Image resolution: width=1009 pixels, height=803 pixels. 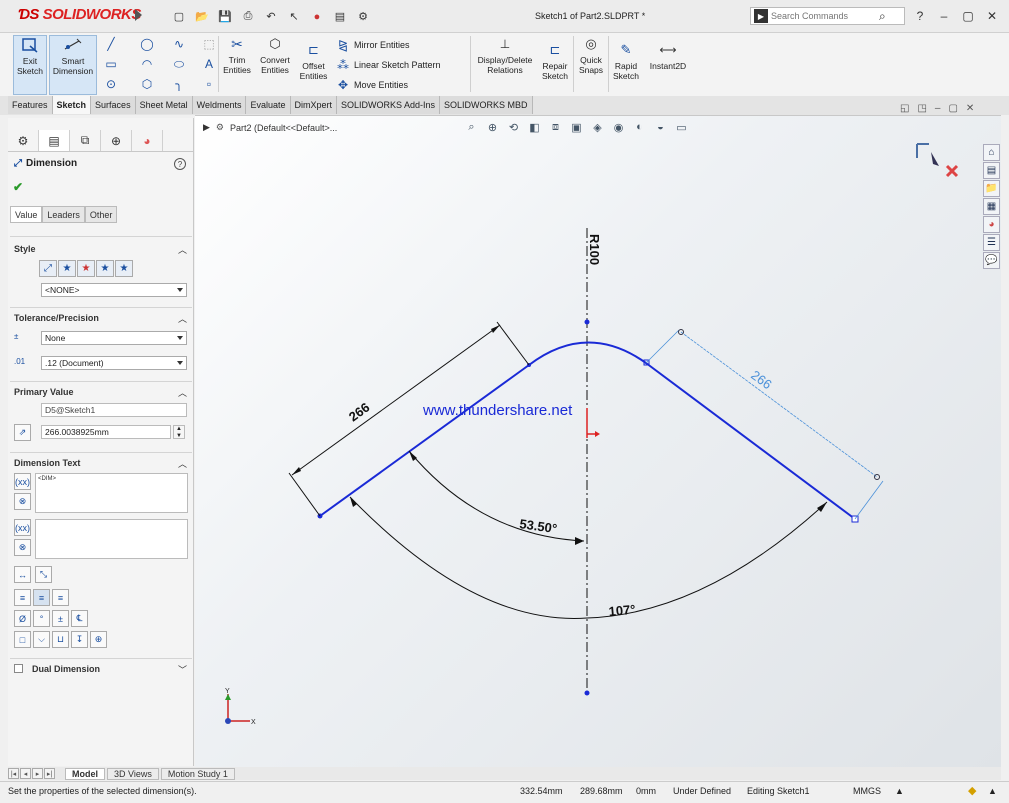 I want to click on search-input, so click(x=825, y=16).